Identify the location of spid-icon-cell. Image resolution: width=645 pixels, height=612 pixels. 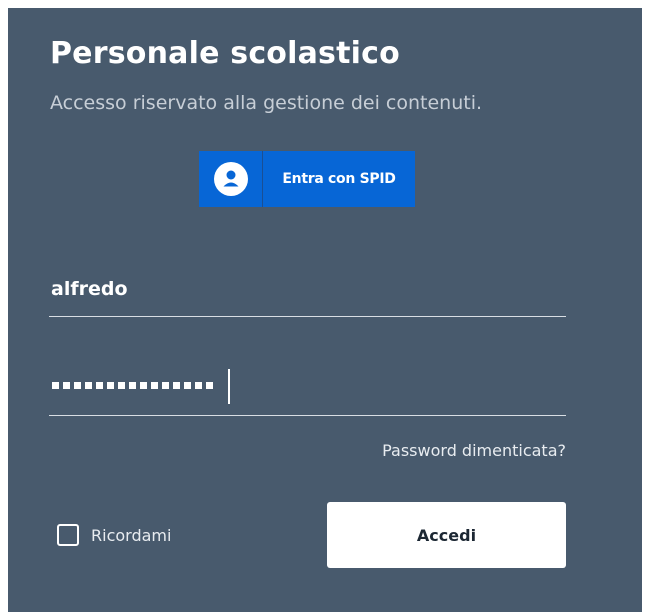
(231, 179).